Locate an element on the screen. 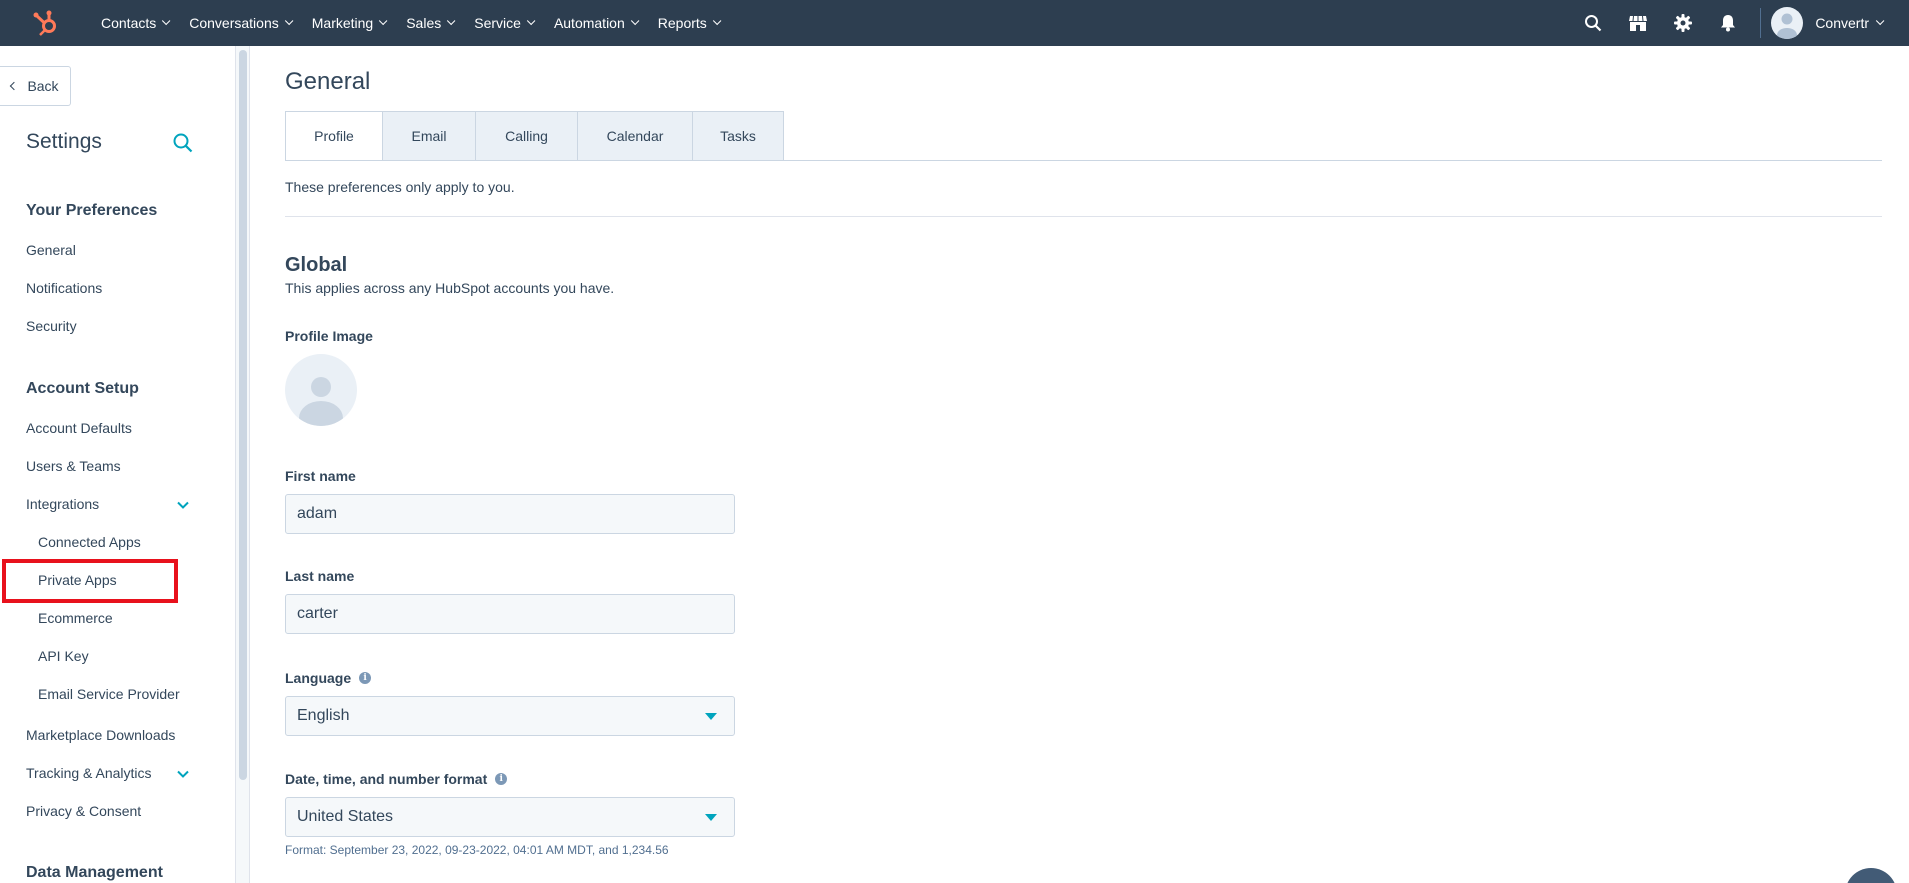 The width and height of the screenshot is (1909, 883). profile-image-upload is located at coordinates (321, 390).